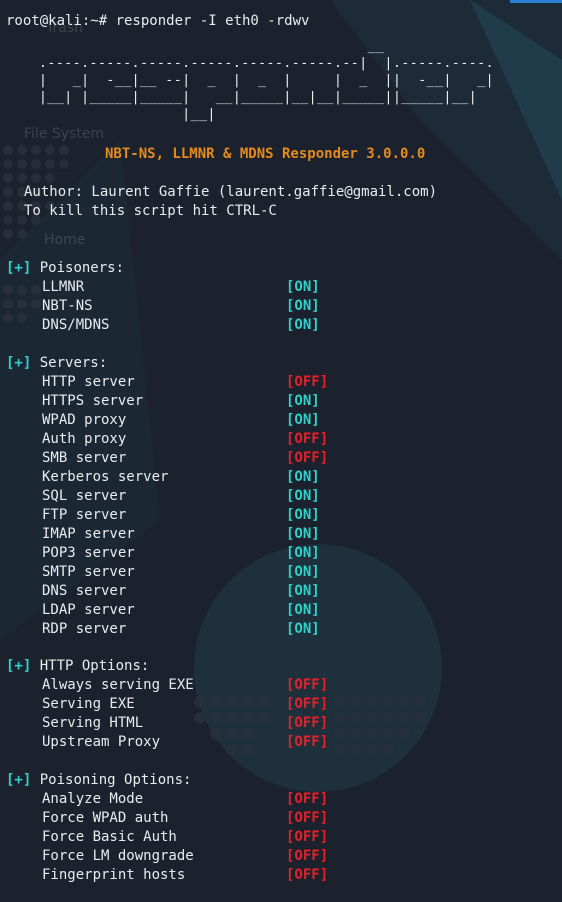 This screenshot has height=902, width=562. What do you see at coordinates (88, 382) in the screenshot?
I see `option-label: HTTP server` at bounding box center [88, 382].